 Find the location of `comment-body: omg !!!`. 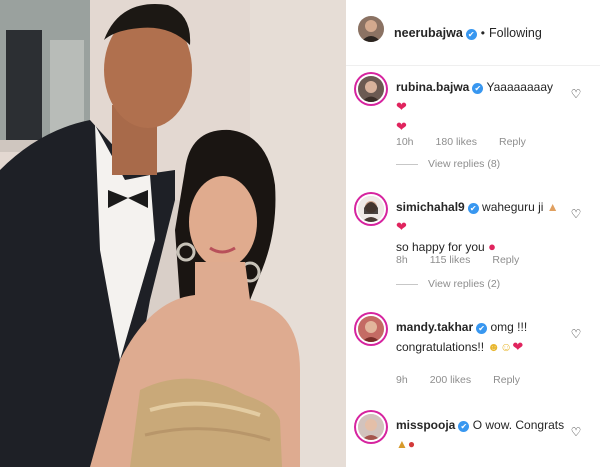

comment-body: omg !!! is located at coordinates (509, 327).